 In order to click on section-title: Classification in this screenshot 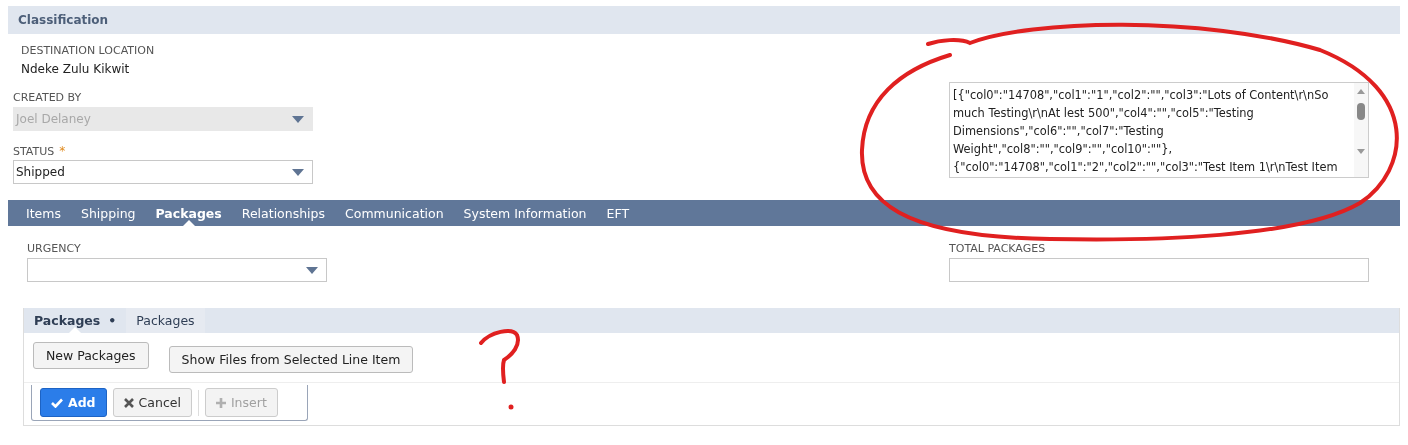, I will do `click(63, 20)`.